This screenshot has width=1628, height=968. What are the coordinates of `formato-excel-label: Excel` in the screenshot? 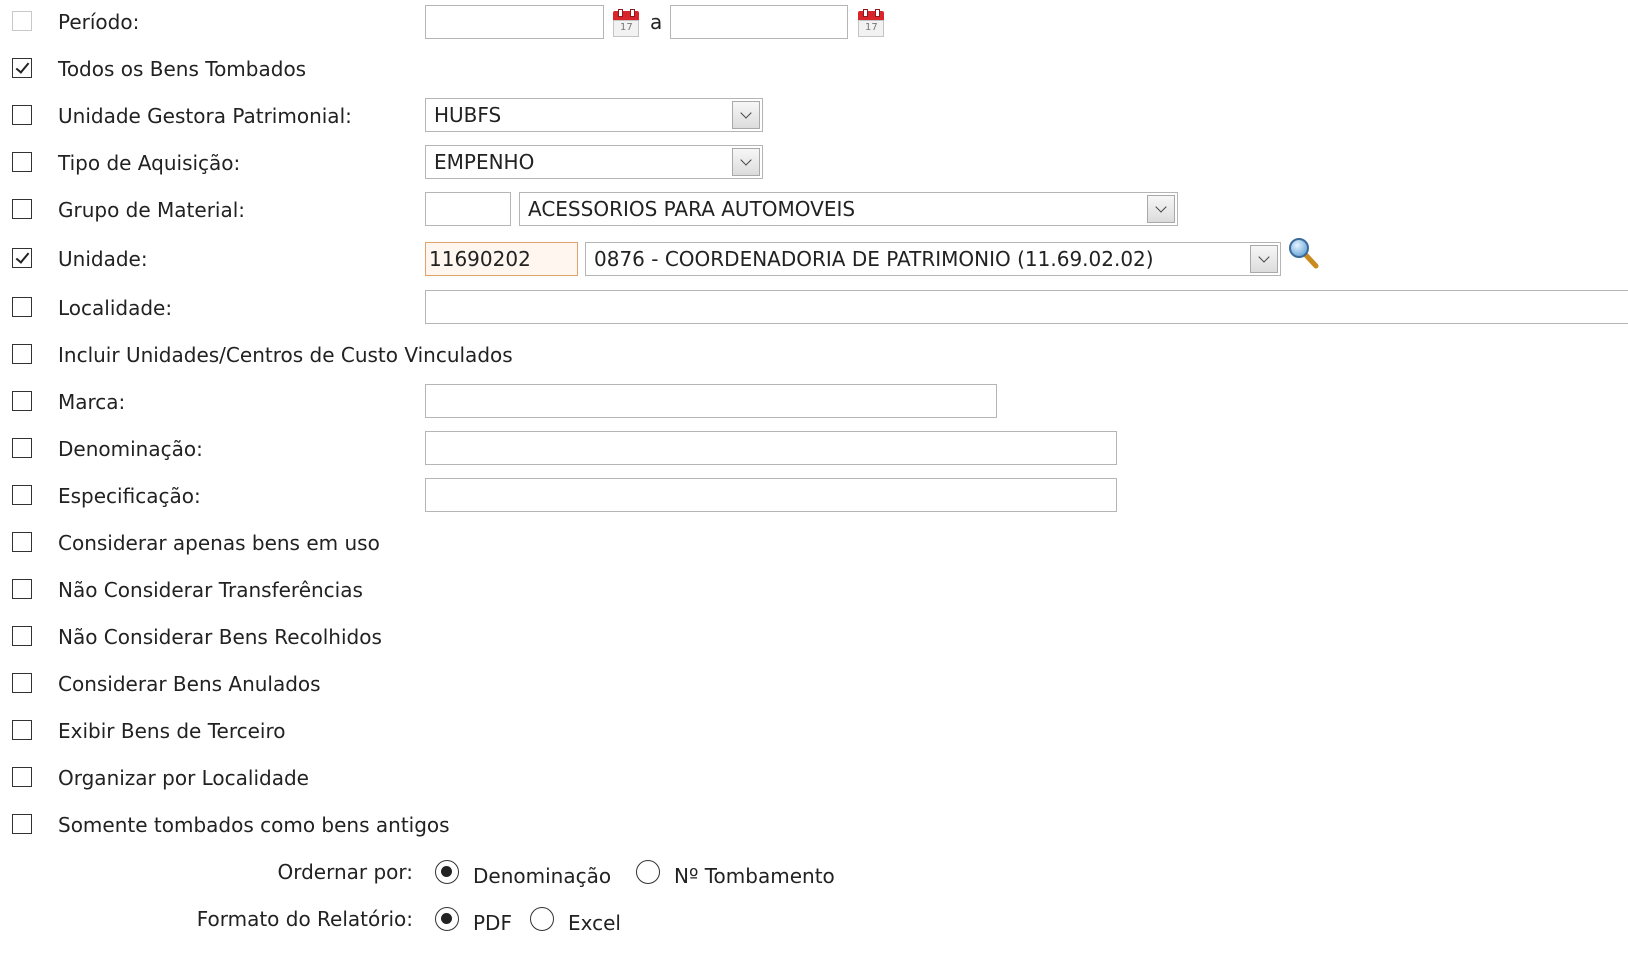 It's located at (594, 923).